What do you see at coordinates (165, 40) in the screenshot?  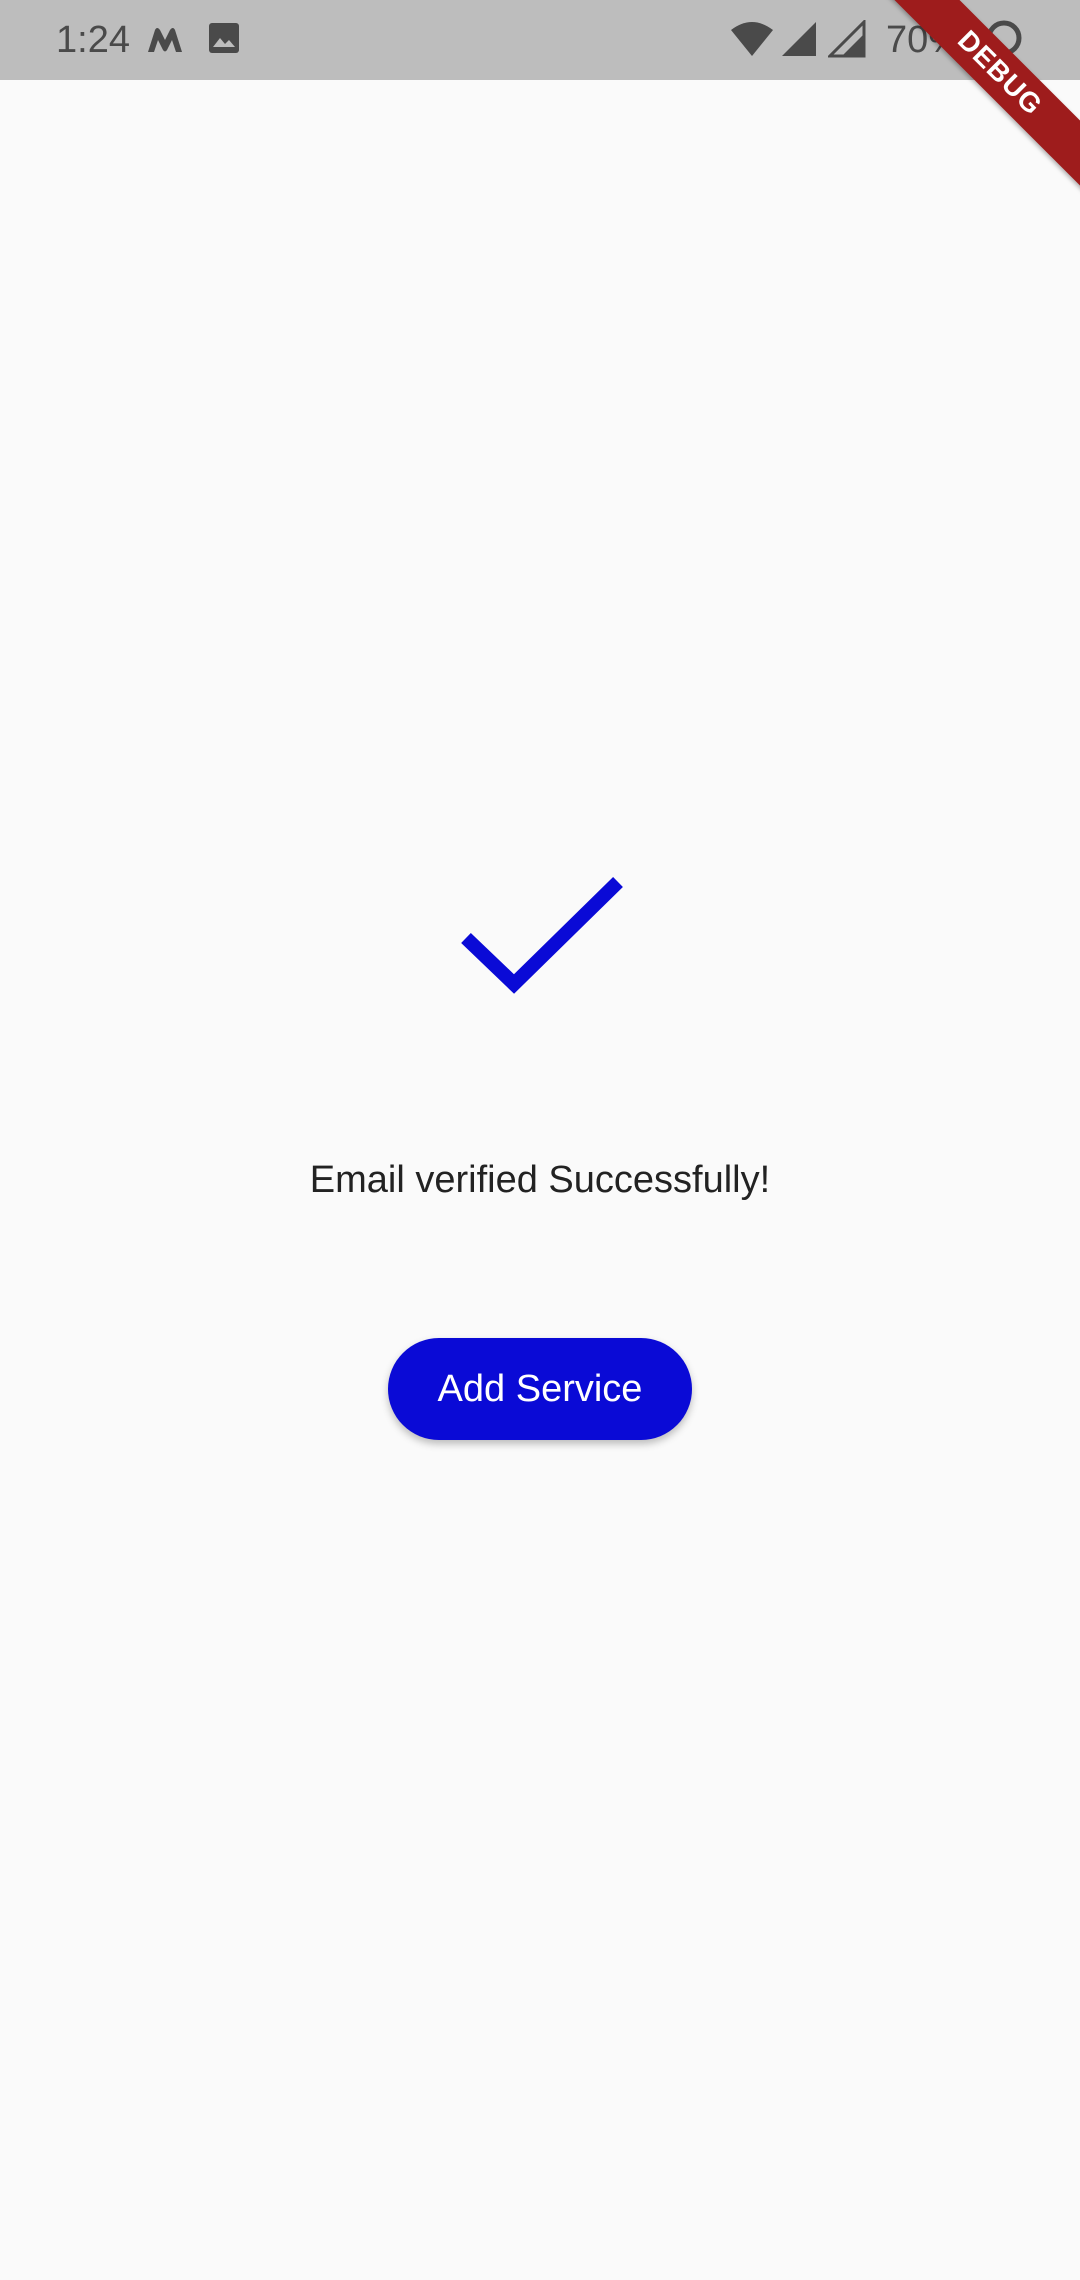 I see `m-app-icon` at bounding box center [165, 40].